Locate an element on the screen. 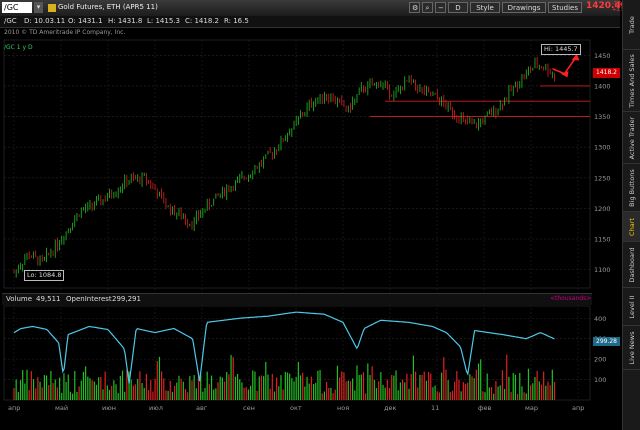  tab-times-and-sales: Times And Sales is located at coordinates (631, 81).